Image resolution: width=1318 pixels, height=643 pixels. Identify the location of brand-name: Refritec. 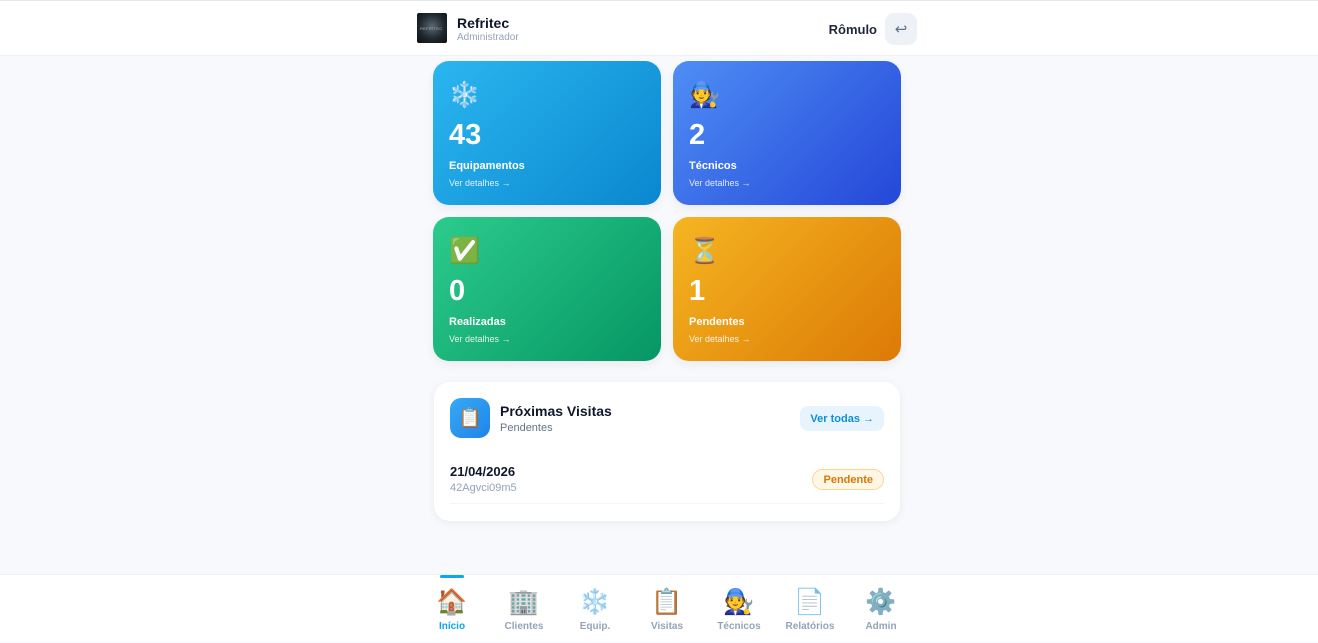
(483, 23).